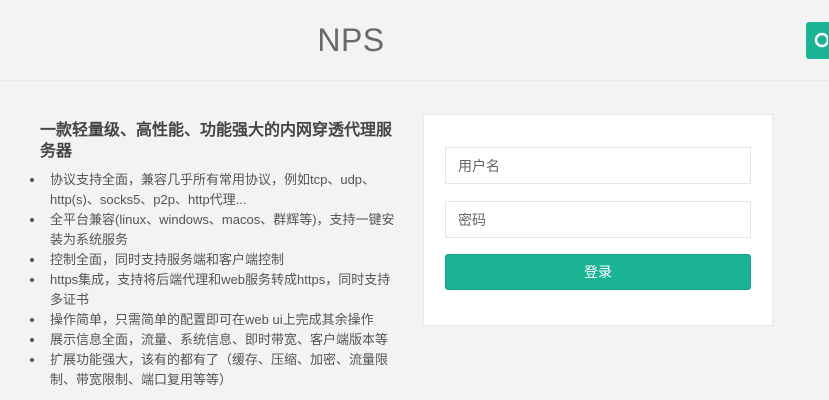 The image size is (829, 400). What do you see at coordinates (351, 40) in the screenshot?
I see `brand-title: NPS` at bounding box center [351, 40].